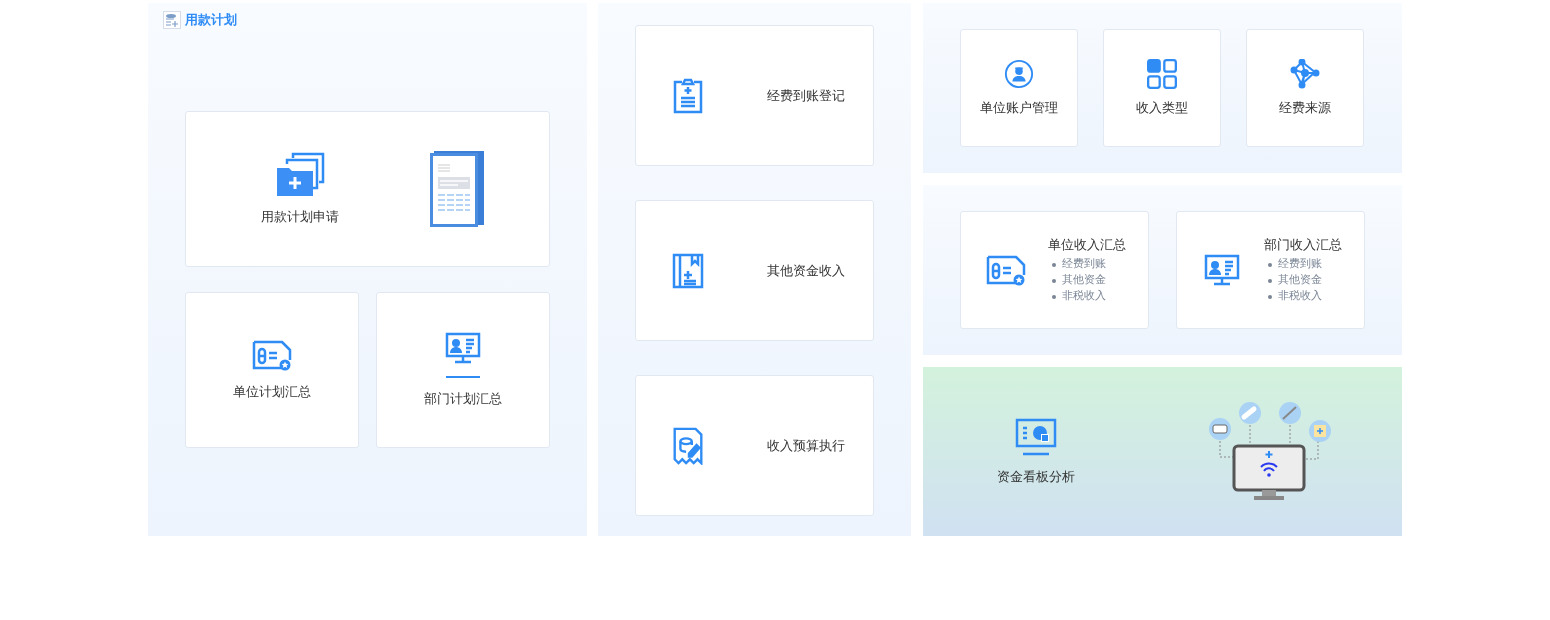 Image resolution: width=1550 pixels, height=620 pixels. Describe the element at coordinates (754, 270) in the screenshot. I see `income-card: 其他资金收入` at that location.